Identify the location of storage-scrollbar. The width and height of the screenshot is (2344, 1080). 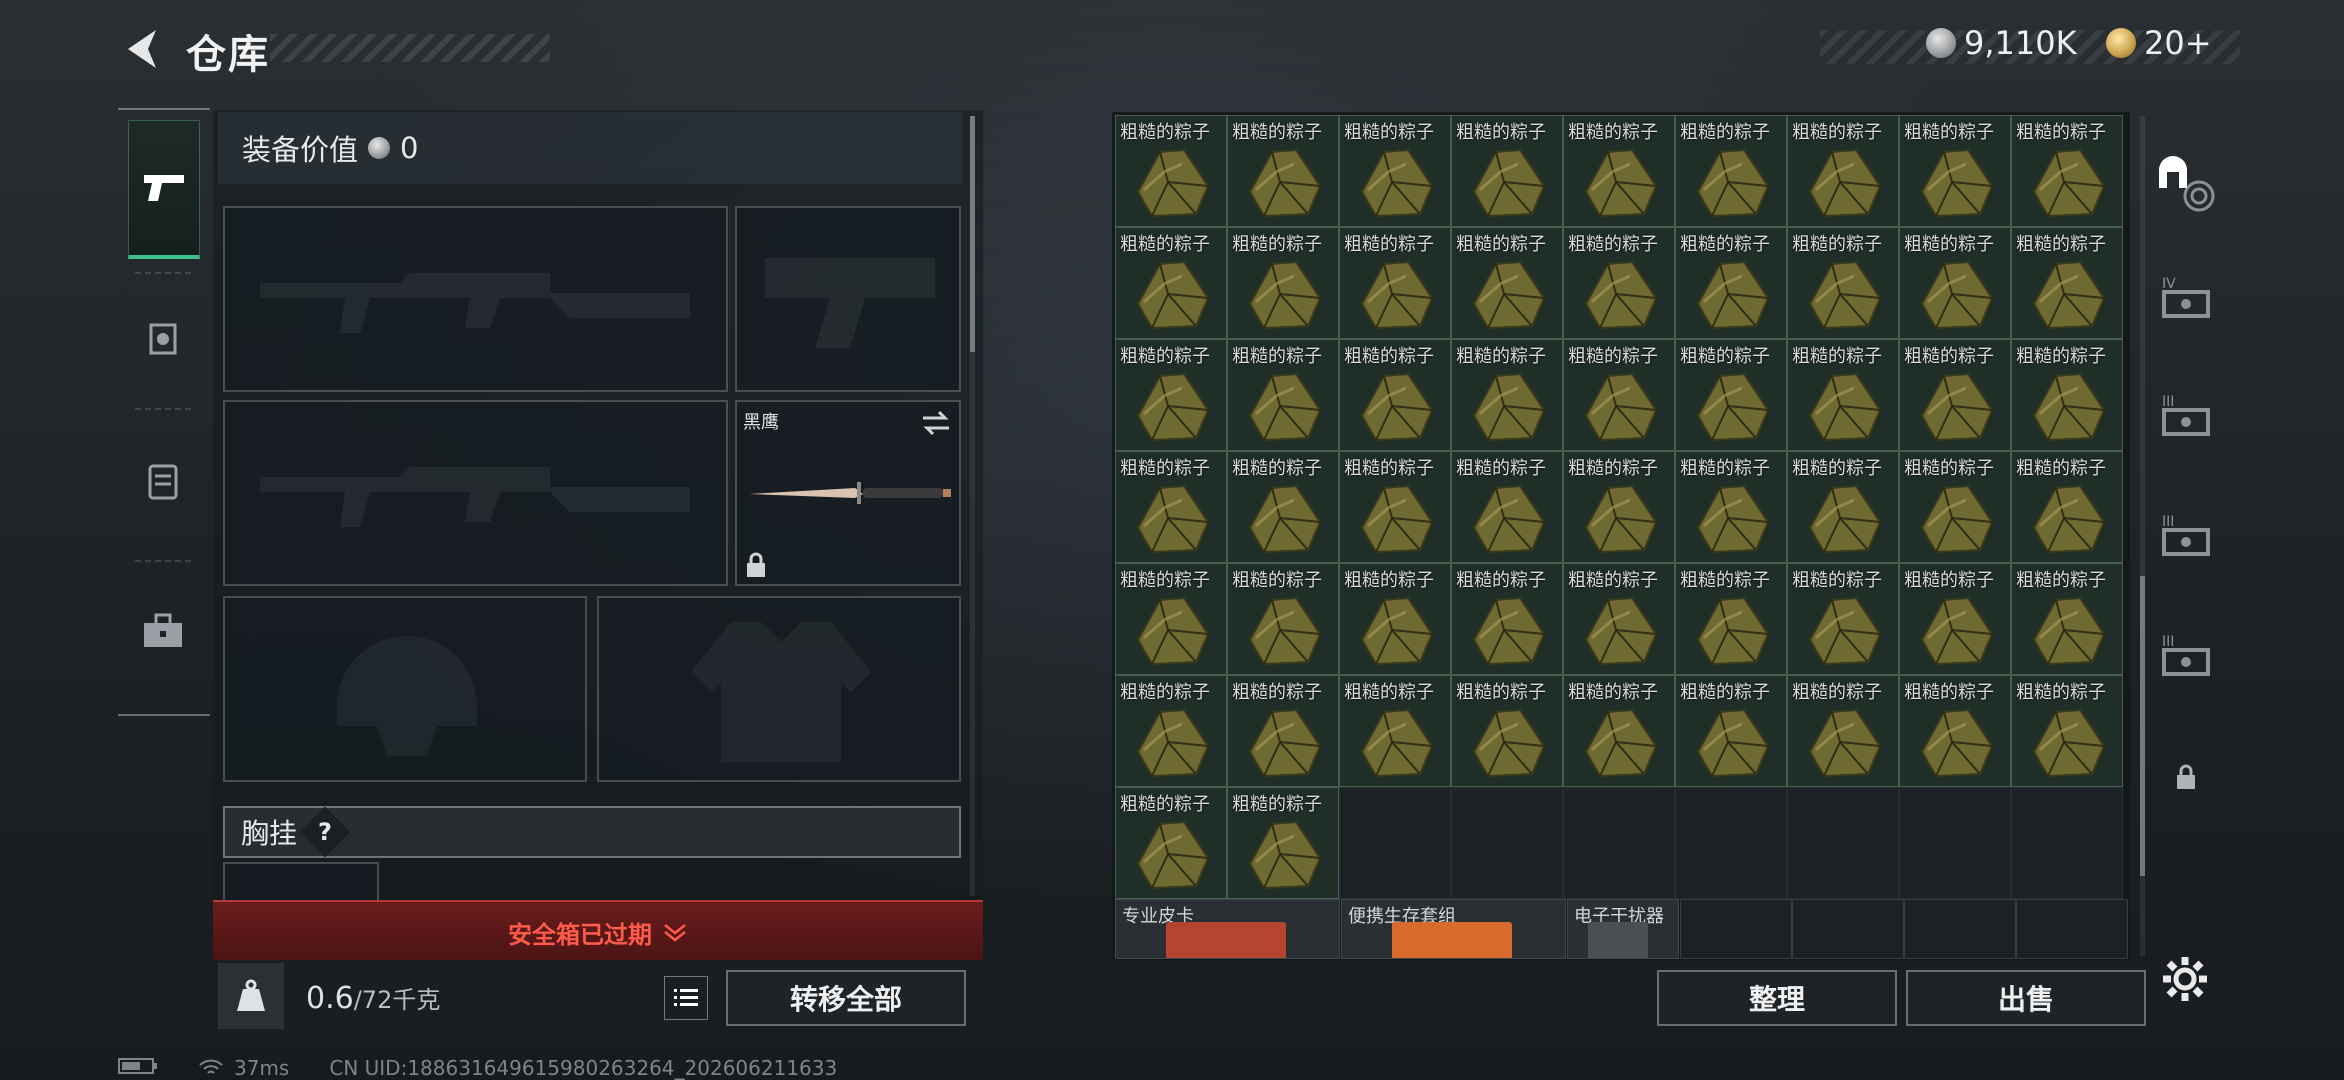
(2142, 536).